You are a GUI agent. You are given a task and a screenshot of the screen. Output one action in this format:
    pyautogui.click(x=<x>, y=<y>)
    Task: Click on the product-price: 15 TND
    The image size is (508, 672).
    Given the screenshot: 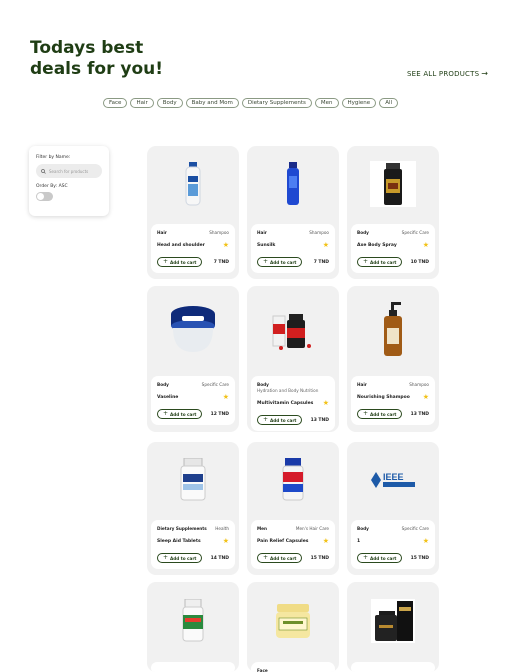 What is the action you would take?
    pyautogui.click(x=419, y=558)
    